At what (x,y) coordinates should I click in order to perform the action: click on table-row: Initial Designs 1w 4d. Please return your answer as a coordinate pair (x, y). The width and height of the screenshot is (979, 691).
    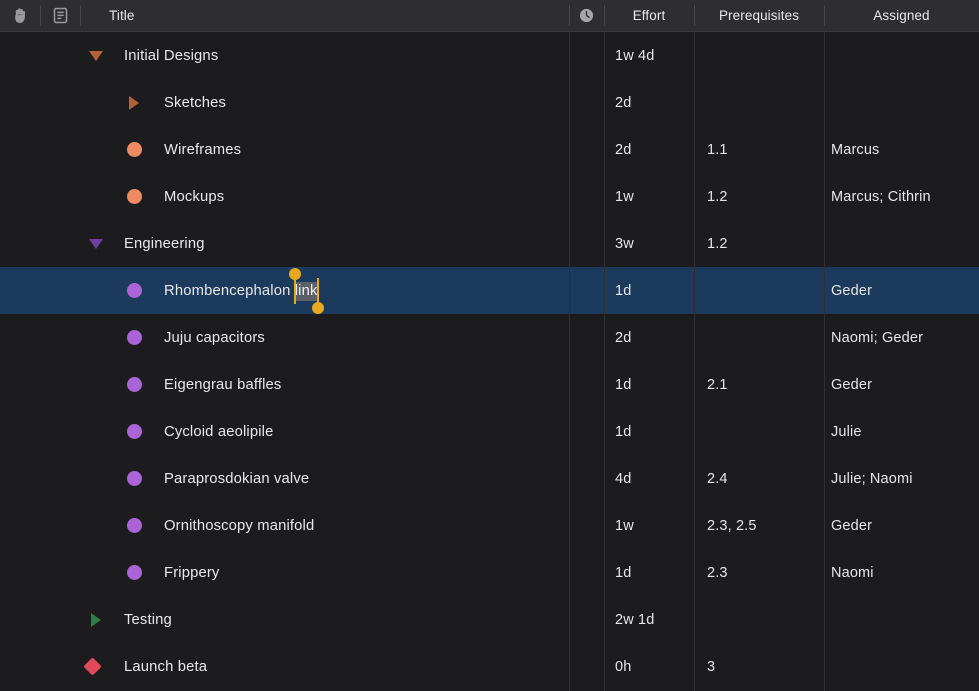
    Looking at the image, I should click on (489, 55).